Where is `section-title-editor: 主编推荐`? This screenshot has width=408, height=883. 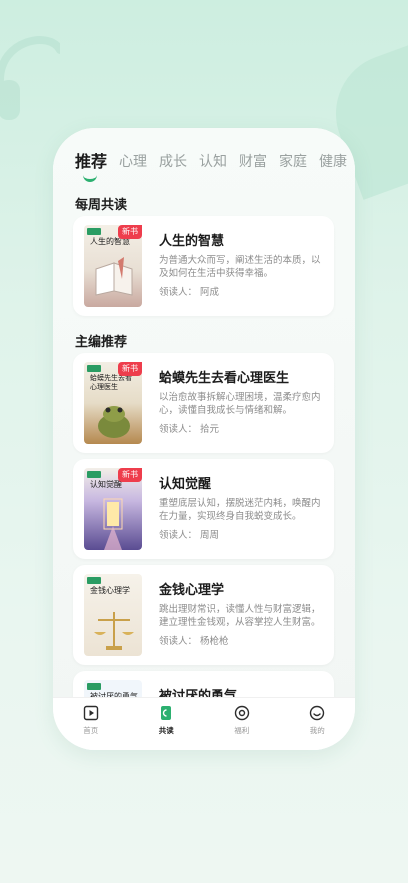
section-title-editor: 主编推荐 is located at coordinates (101, 342).